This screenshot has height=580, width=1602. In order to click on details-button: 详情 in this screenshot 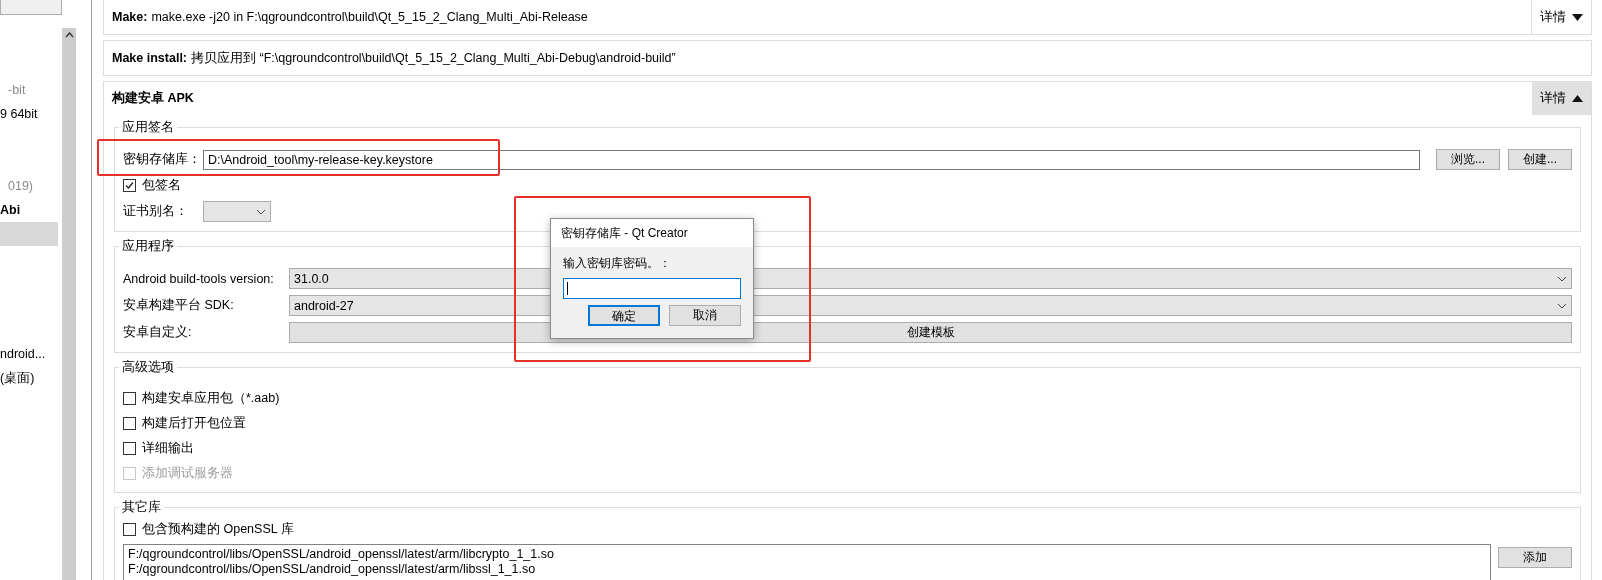, I will do `click(1561, 98)`.